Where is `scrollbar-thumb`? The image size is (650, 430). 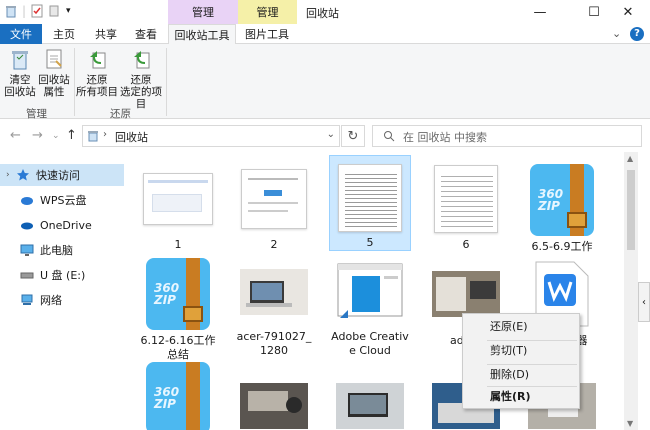 scrollbar-thumb is located at coordinates (631, 210).